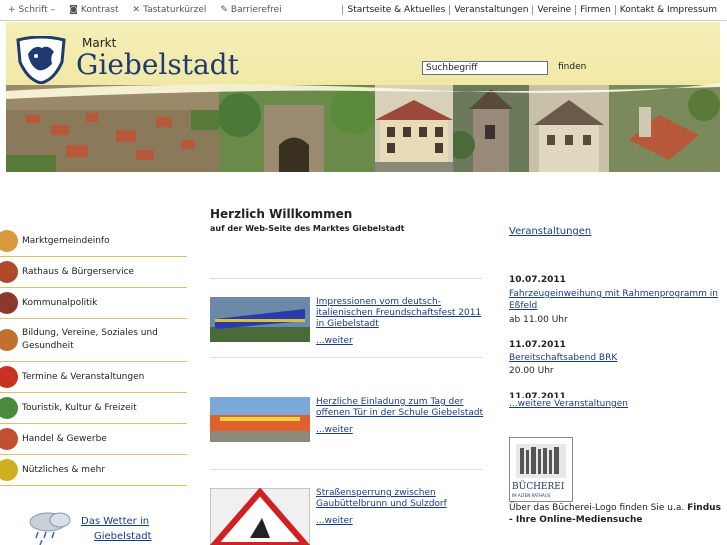  Describe the element at coordinates (568, 404) in the screenshot. I see `events-more-link: ...weitere Veranstaltungen` at that location.